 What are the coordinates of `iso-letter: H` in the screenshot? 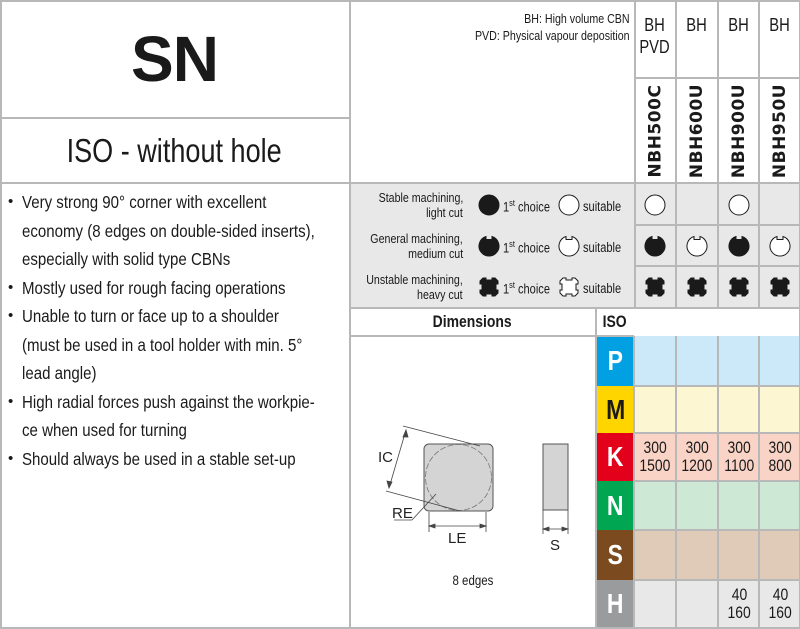 It's located at (615, 603).